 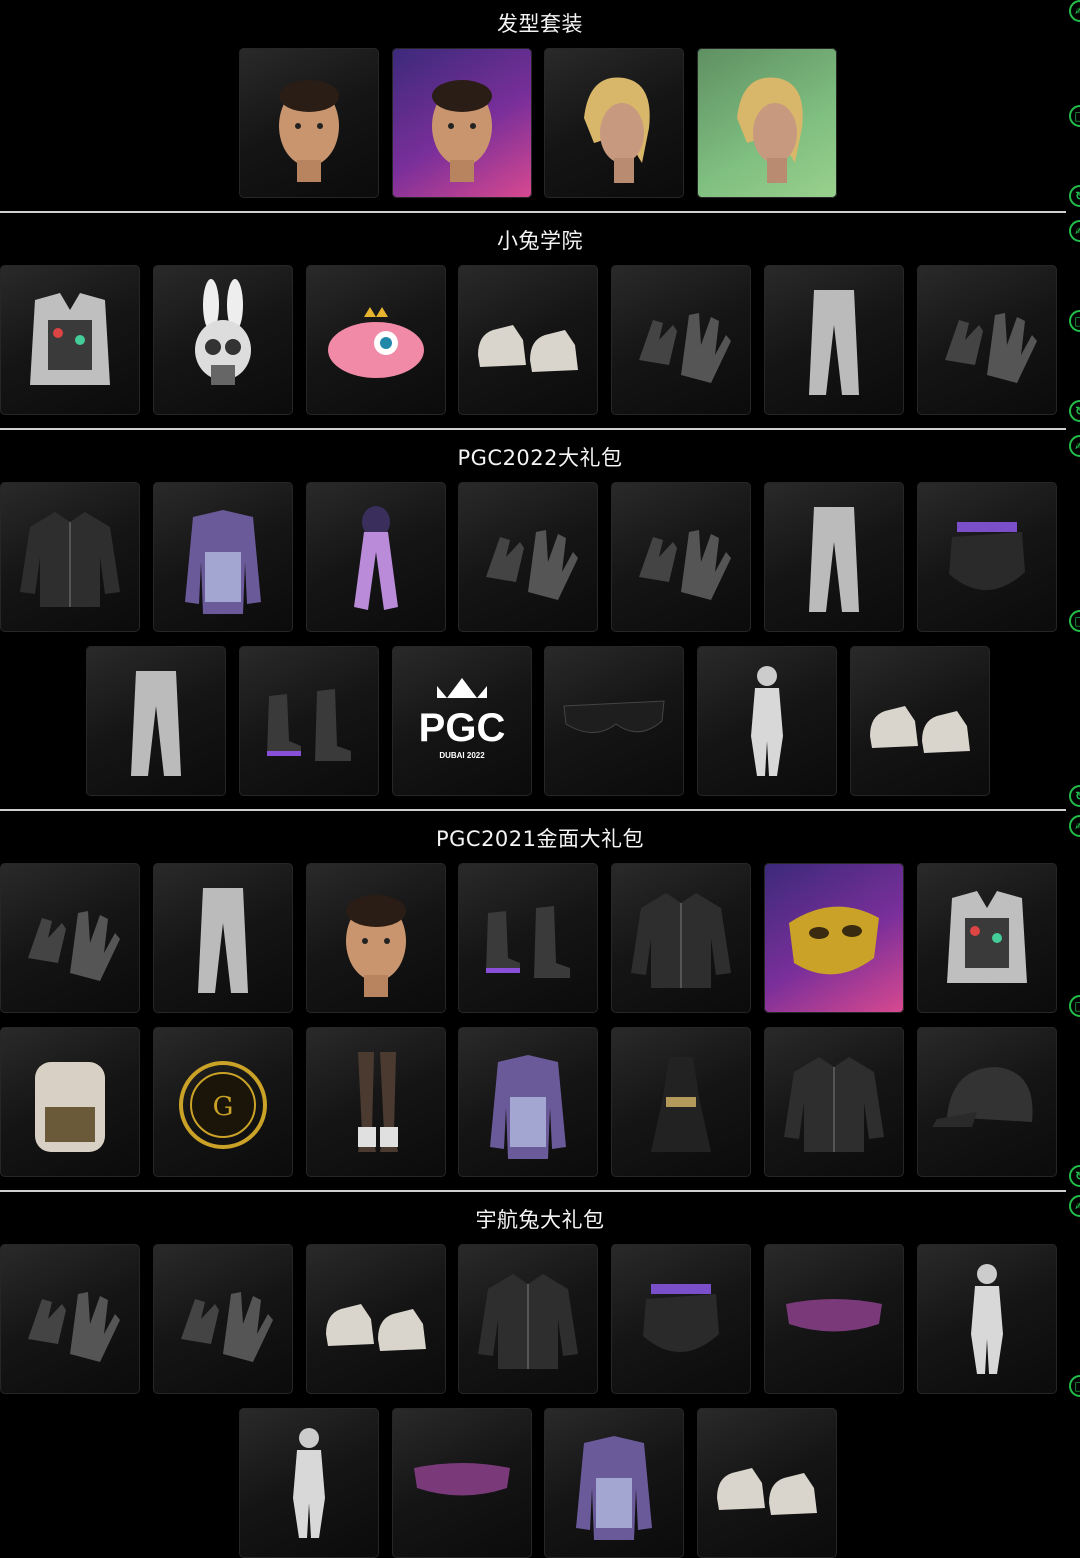 What do you see at coordinates (770, 130) in the screenshot?
I see `hair-icon` at bounding box center [770, 130].